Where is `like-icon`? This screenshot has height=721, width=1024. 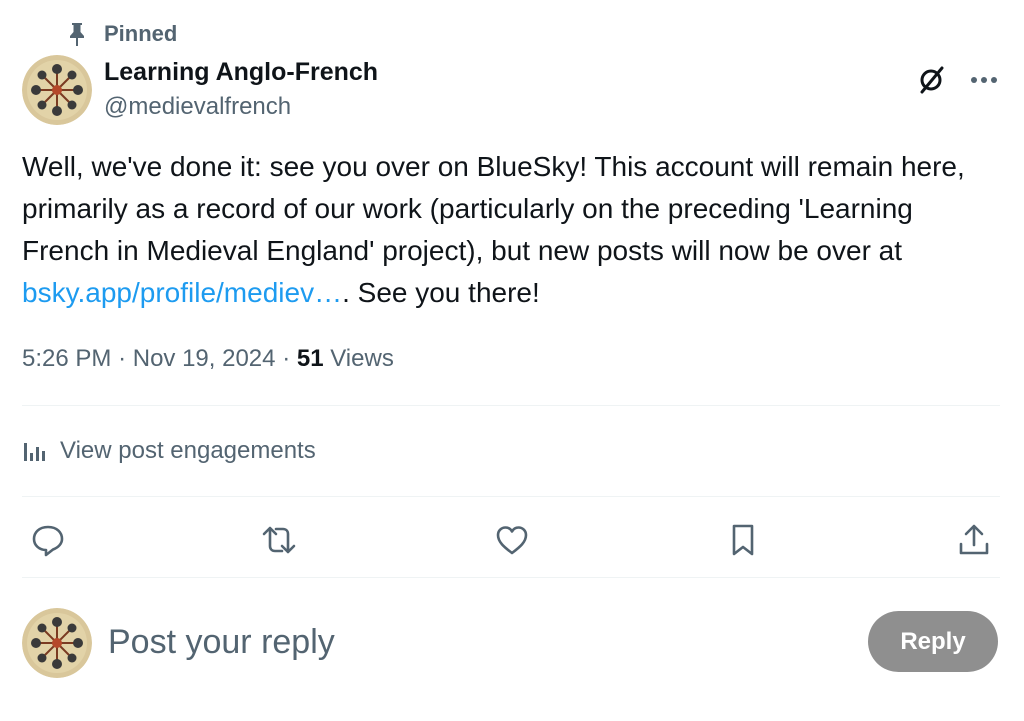 like-icon is located at coordinates (512, 540).